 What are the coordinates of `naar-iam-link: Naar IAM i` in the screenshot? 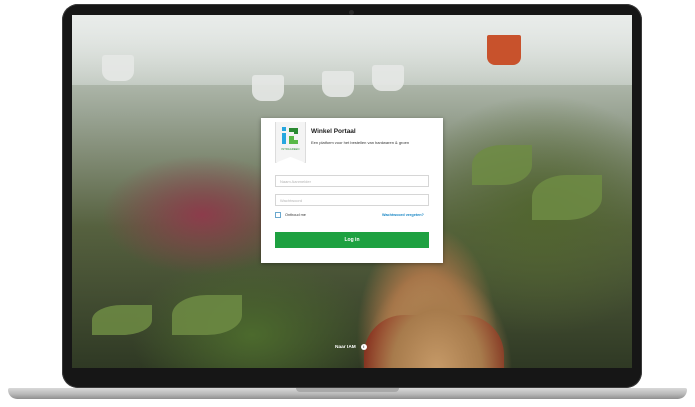 It's located at (351, 347).